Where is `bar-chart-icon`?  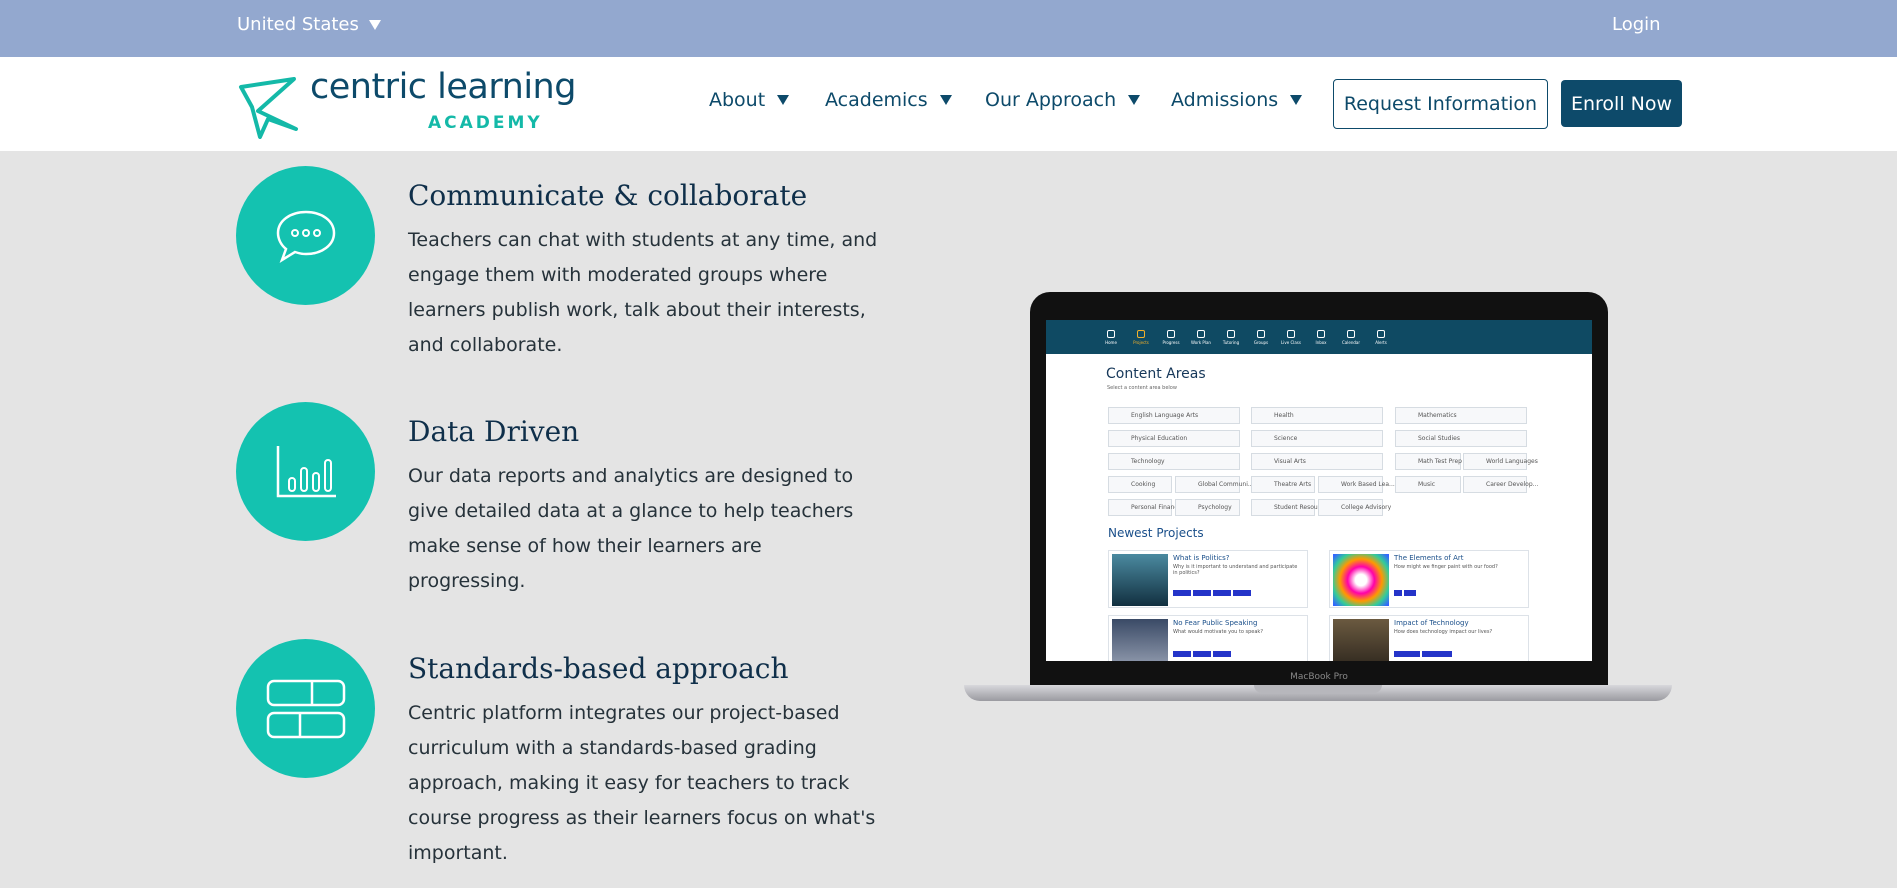 bar-chart-icon is located at coordinates (306, 471).